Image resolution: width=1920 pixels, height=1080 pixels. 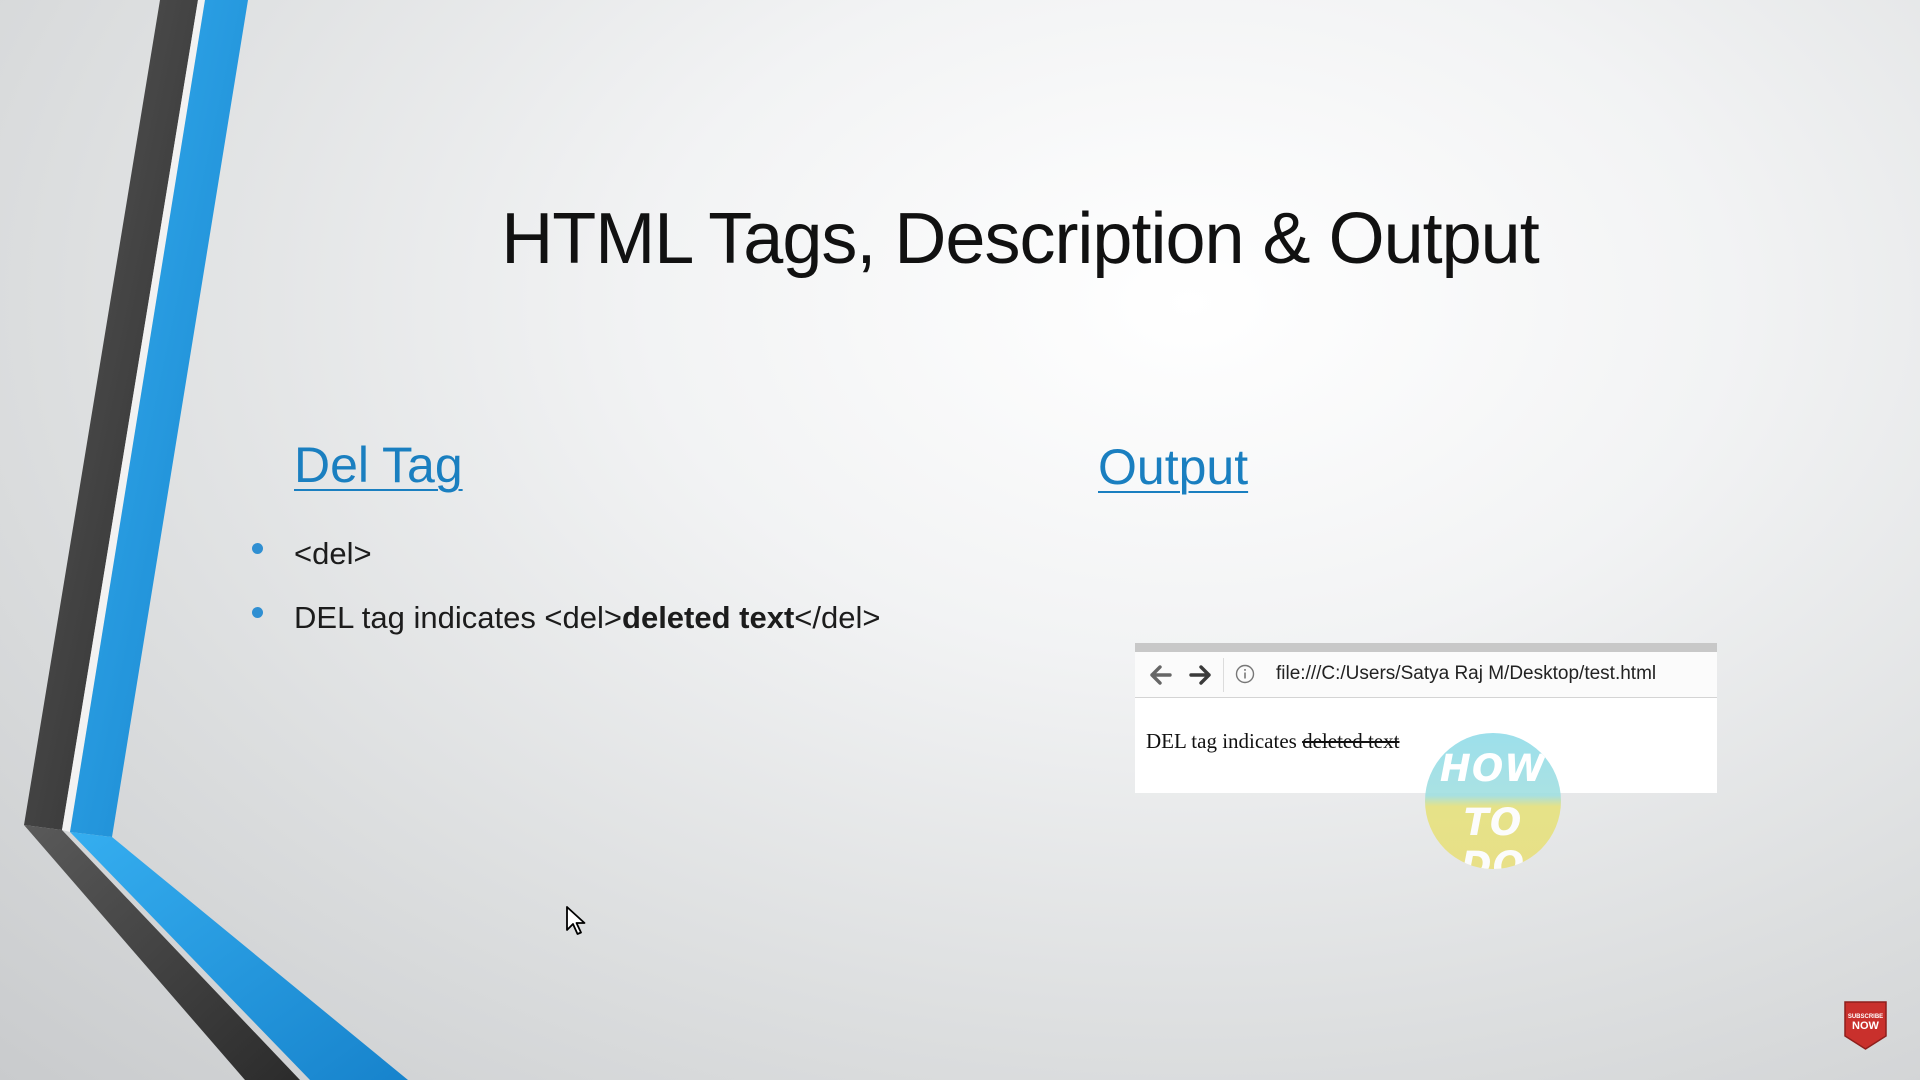 What do you see at coordinates (1493, 835) in the screenshot?
I see `watermark-line-2: TO DO` at bounding box center [1493, 835].